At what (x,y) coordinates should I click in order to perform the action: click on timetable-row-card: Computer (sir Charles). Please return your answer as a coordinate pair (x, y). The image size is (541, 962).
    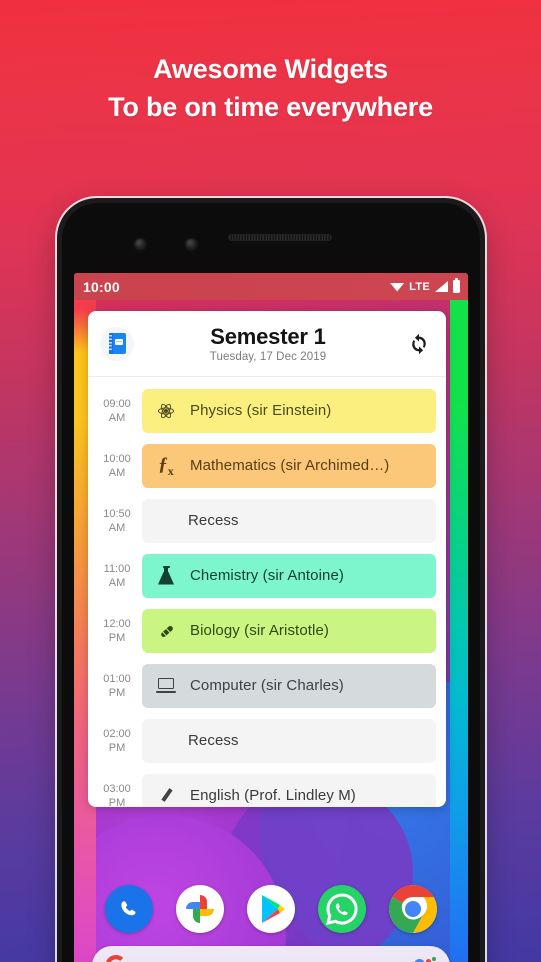
    Looking at the image, I should click on (289, 685).